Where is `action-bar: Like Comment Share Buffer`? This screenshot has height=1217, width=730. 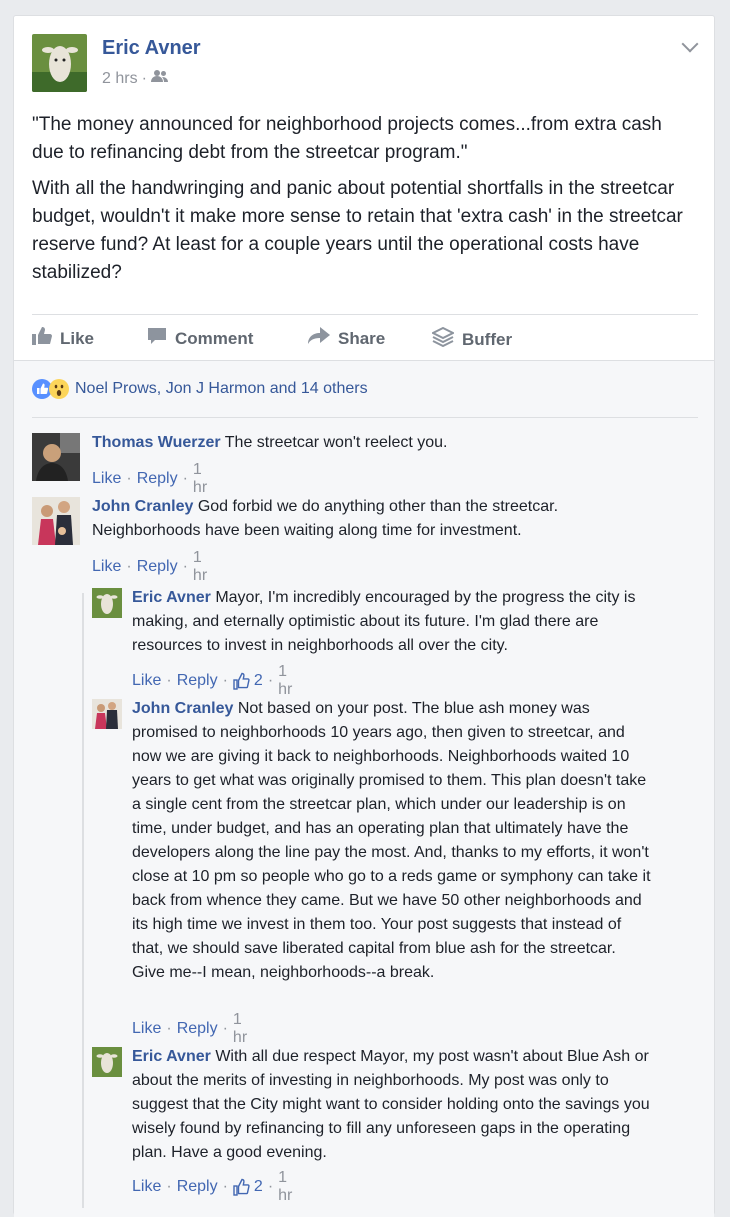 action-bar: Like Comment Share Buffer is located at coordinates (365, 337).